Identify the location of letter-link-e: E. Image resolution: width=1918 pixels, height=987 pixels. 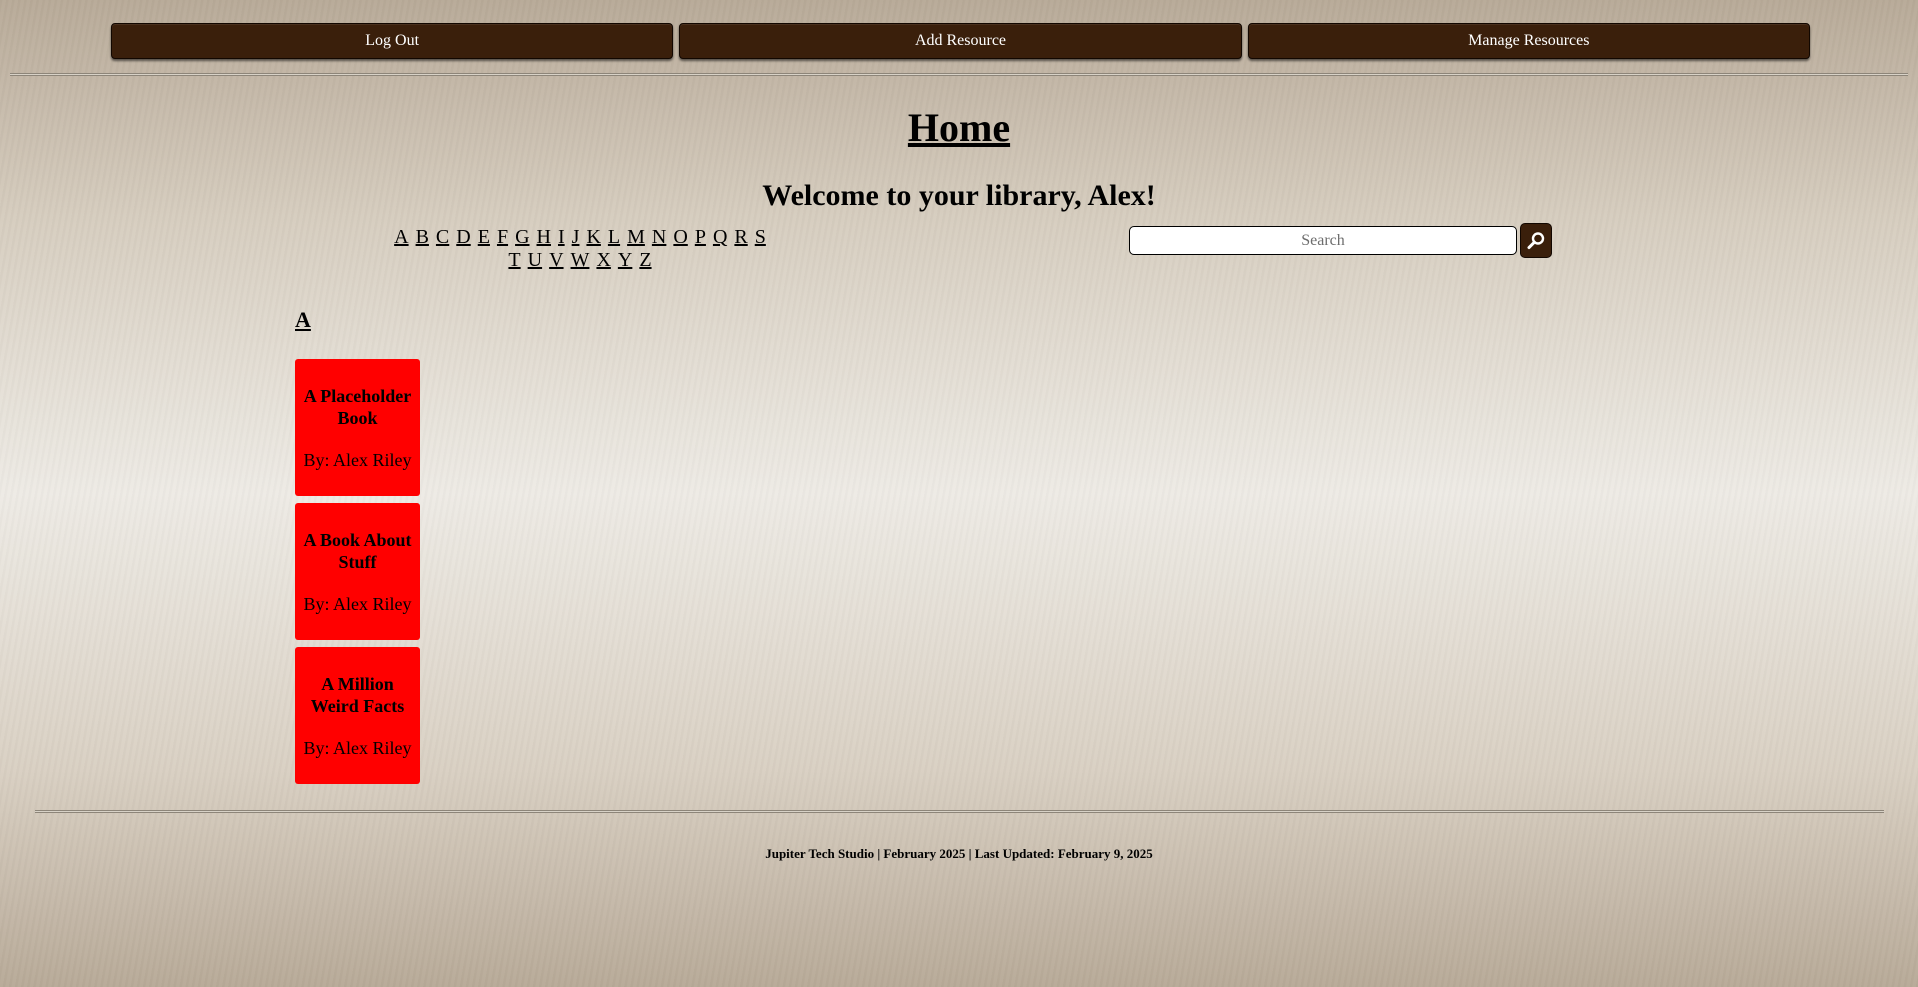
(484, 237).